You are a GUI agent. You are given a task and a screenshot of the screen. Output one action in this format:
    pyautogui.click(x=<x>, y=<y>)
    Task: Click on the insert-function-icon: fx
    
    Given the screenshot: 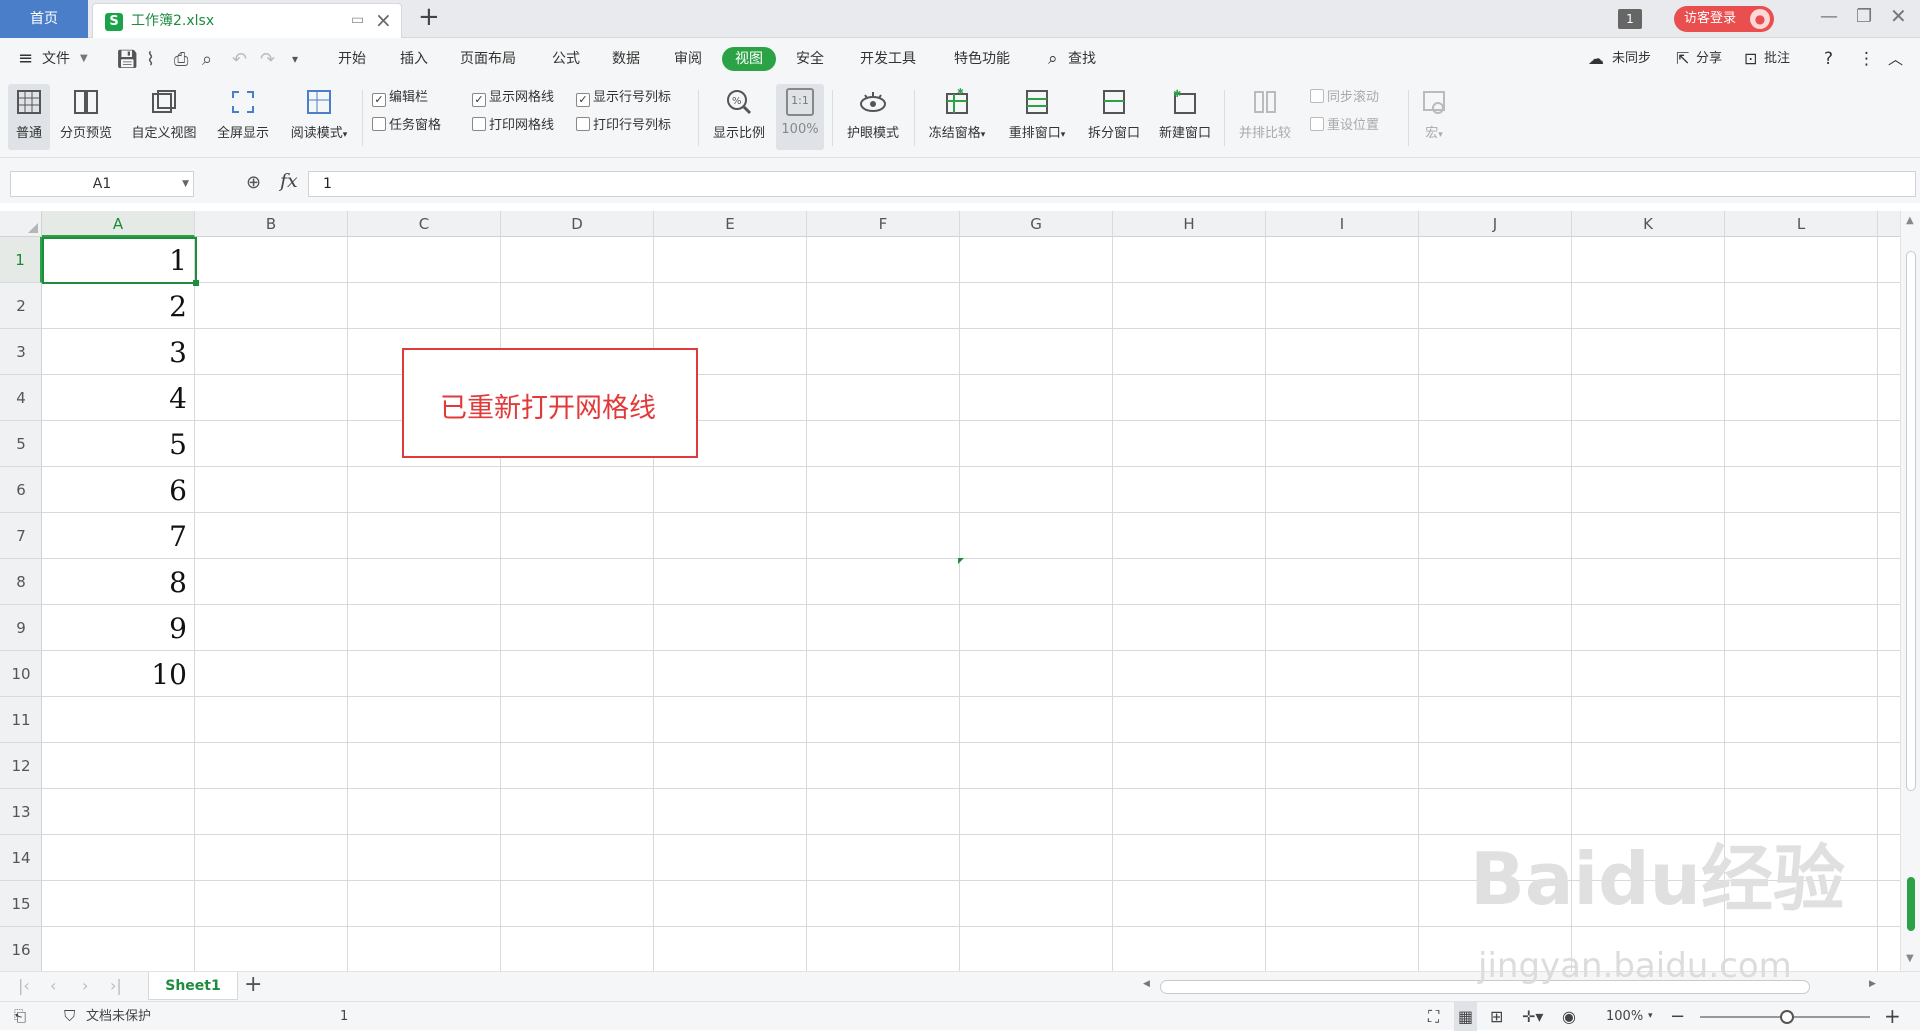 What is the action you would take?
    pyautogui.click(x=289, y=181)
    